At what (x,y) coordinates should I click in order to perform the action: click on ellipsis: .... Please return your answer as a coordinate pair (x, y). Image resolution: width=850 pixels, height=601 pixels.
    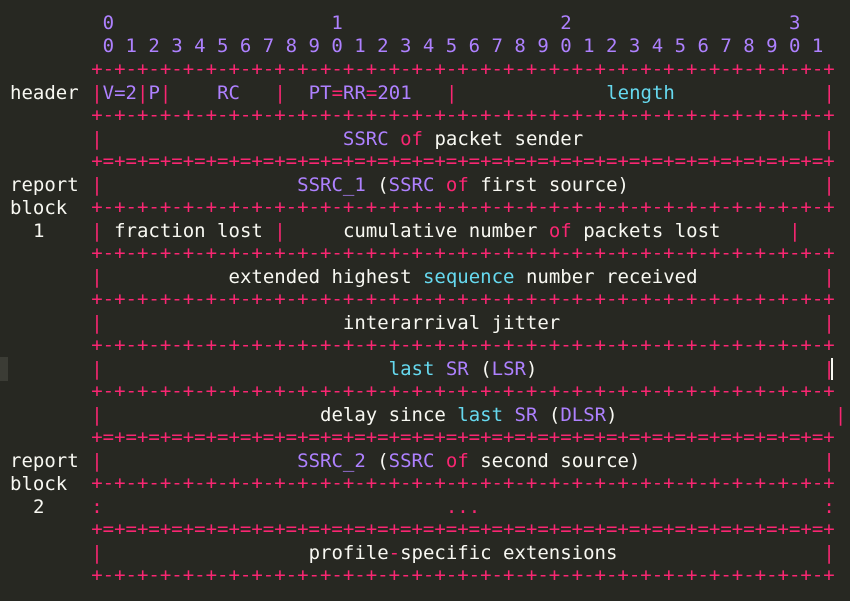
    Looking at the image, I should click on (463, 507).